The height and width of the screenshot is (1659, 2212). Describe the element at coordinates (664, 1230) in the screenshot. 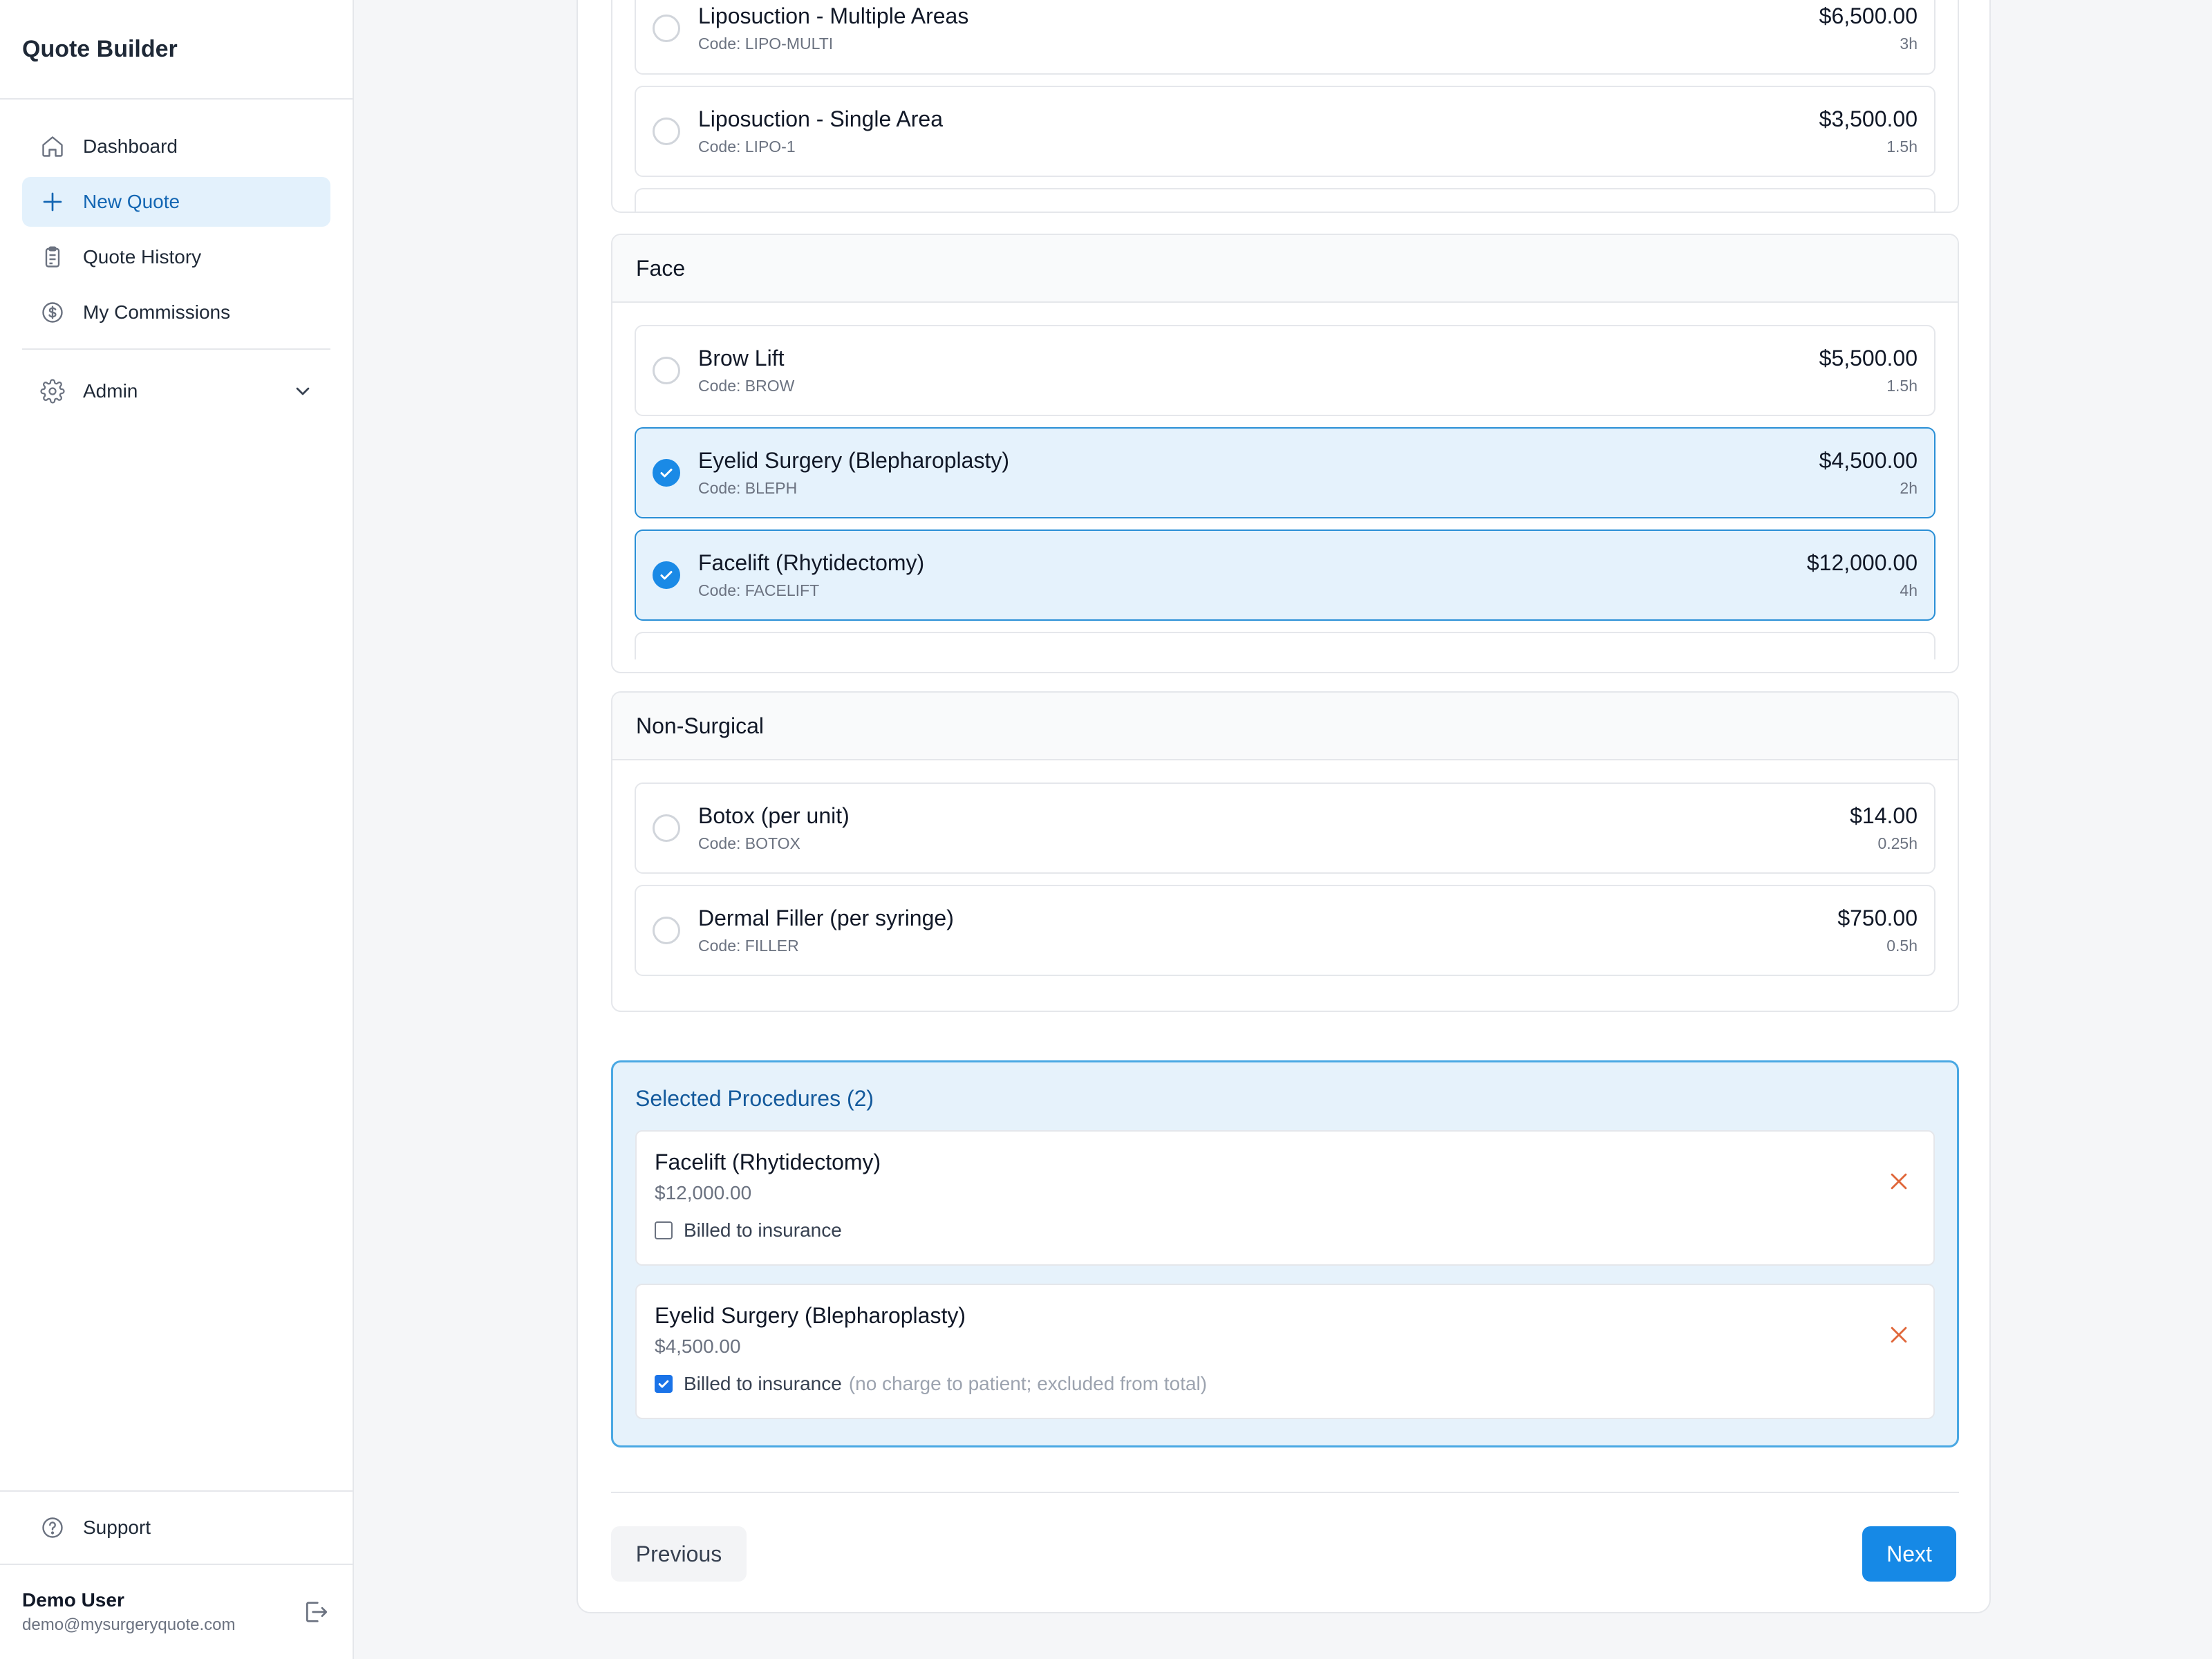

I see `insurance-checkbox` at that location.